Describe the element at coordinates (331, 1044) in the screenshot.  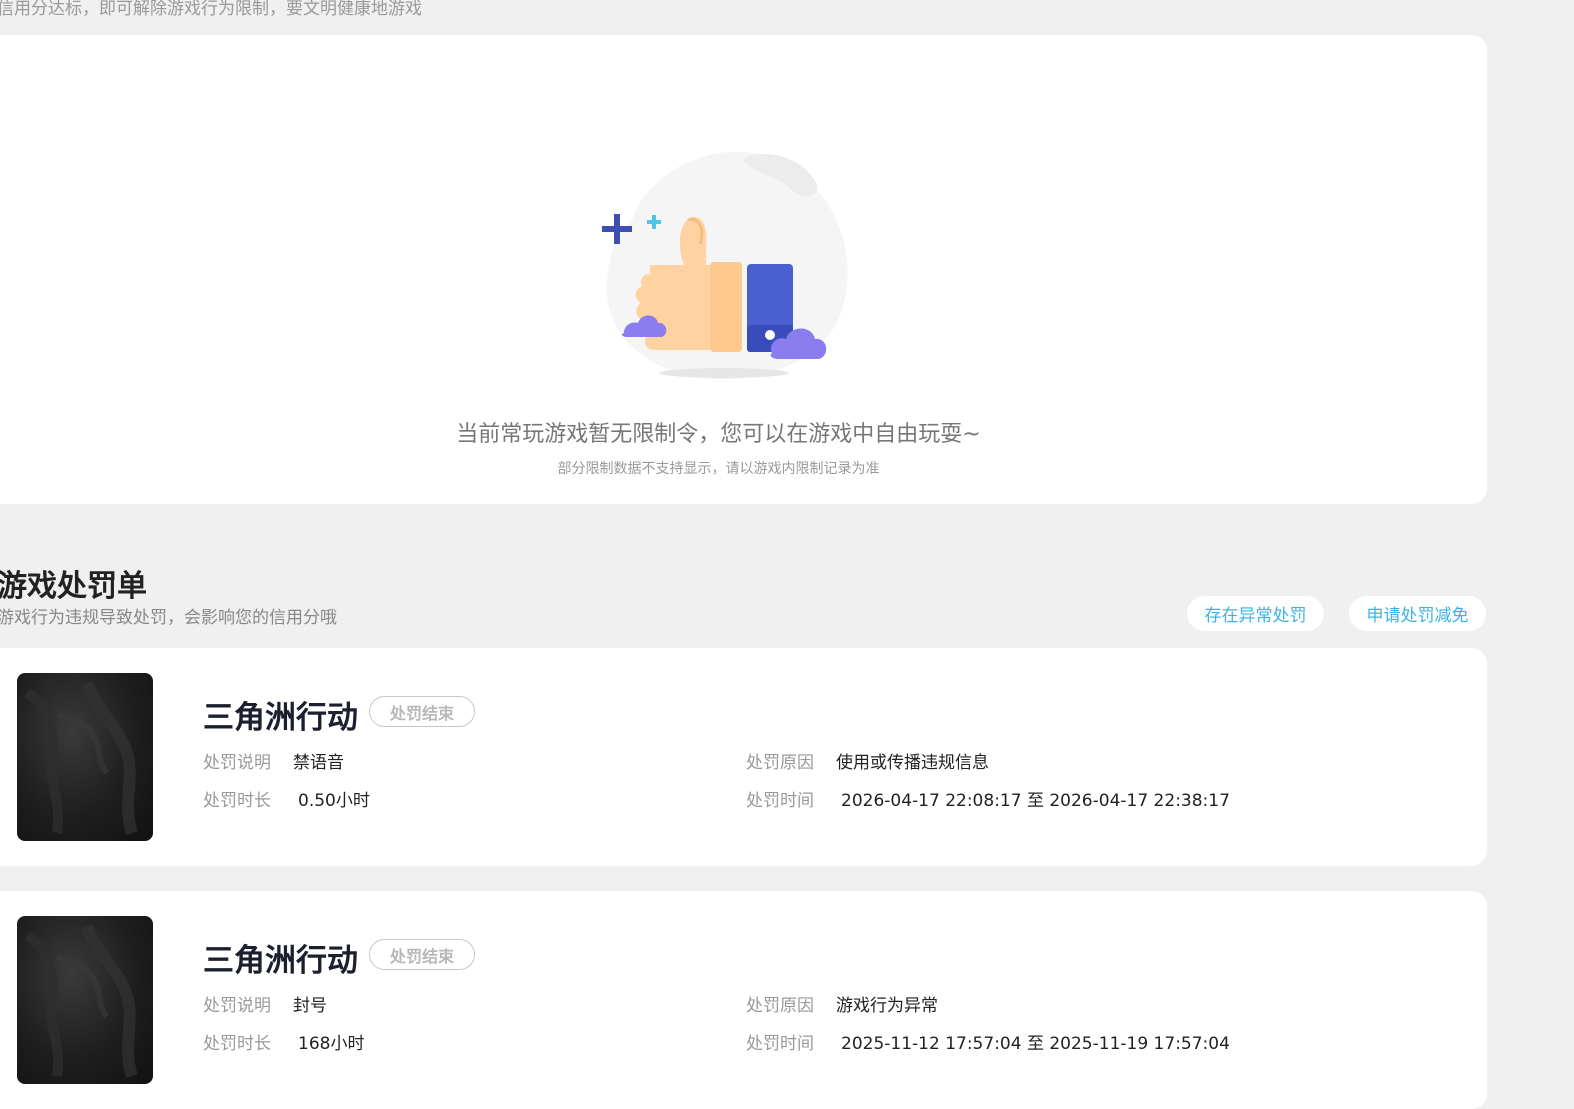
I see `penalty-duration-value: 168小时` at that location.